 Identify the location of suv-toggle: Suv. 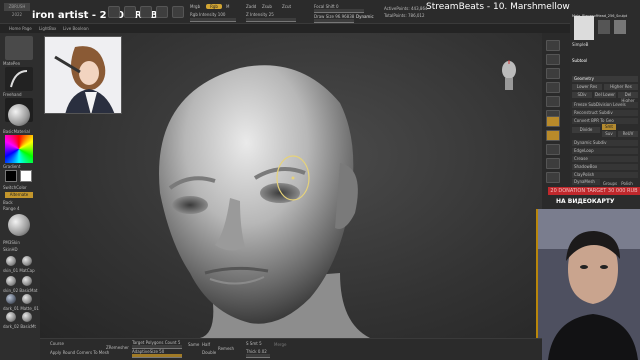
(609, 134).